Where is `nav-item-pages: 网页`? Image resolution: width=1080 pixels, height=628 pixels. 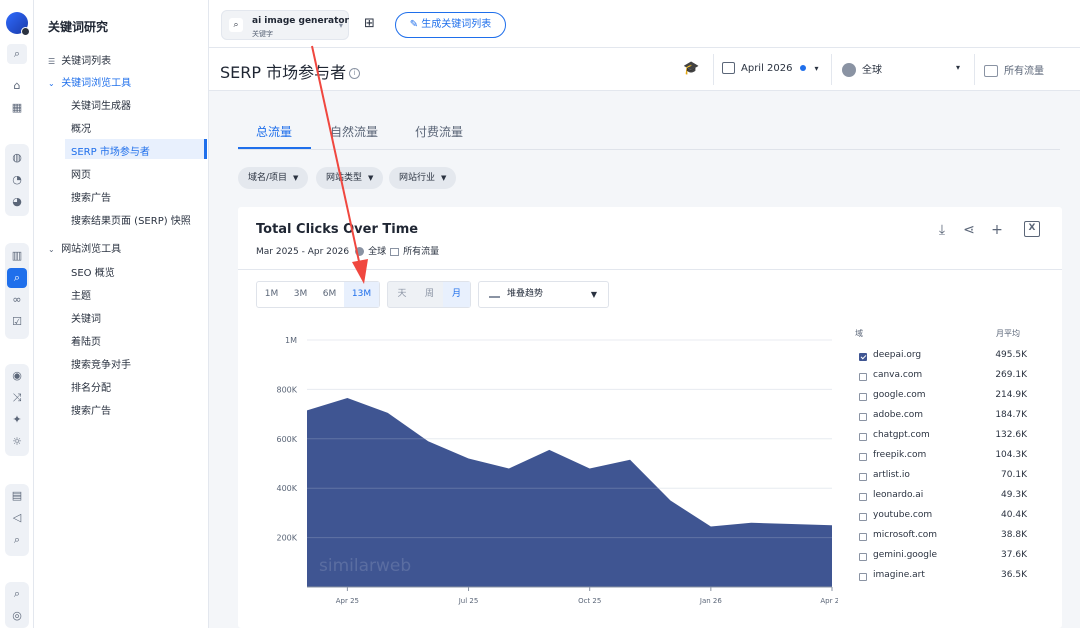 nav-item-pages: 网页 is located at coordinates (81, 173).